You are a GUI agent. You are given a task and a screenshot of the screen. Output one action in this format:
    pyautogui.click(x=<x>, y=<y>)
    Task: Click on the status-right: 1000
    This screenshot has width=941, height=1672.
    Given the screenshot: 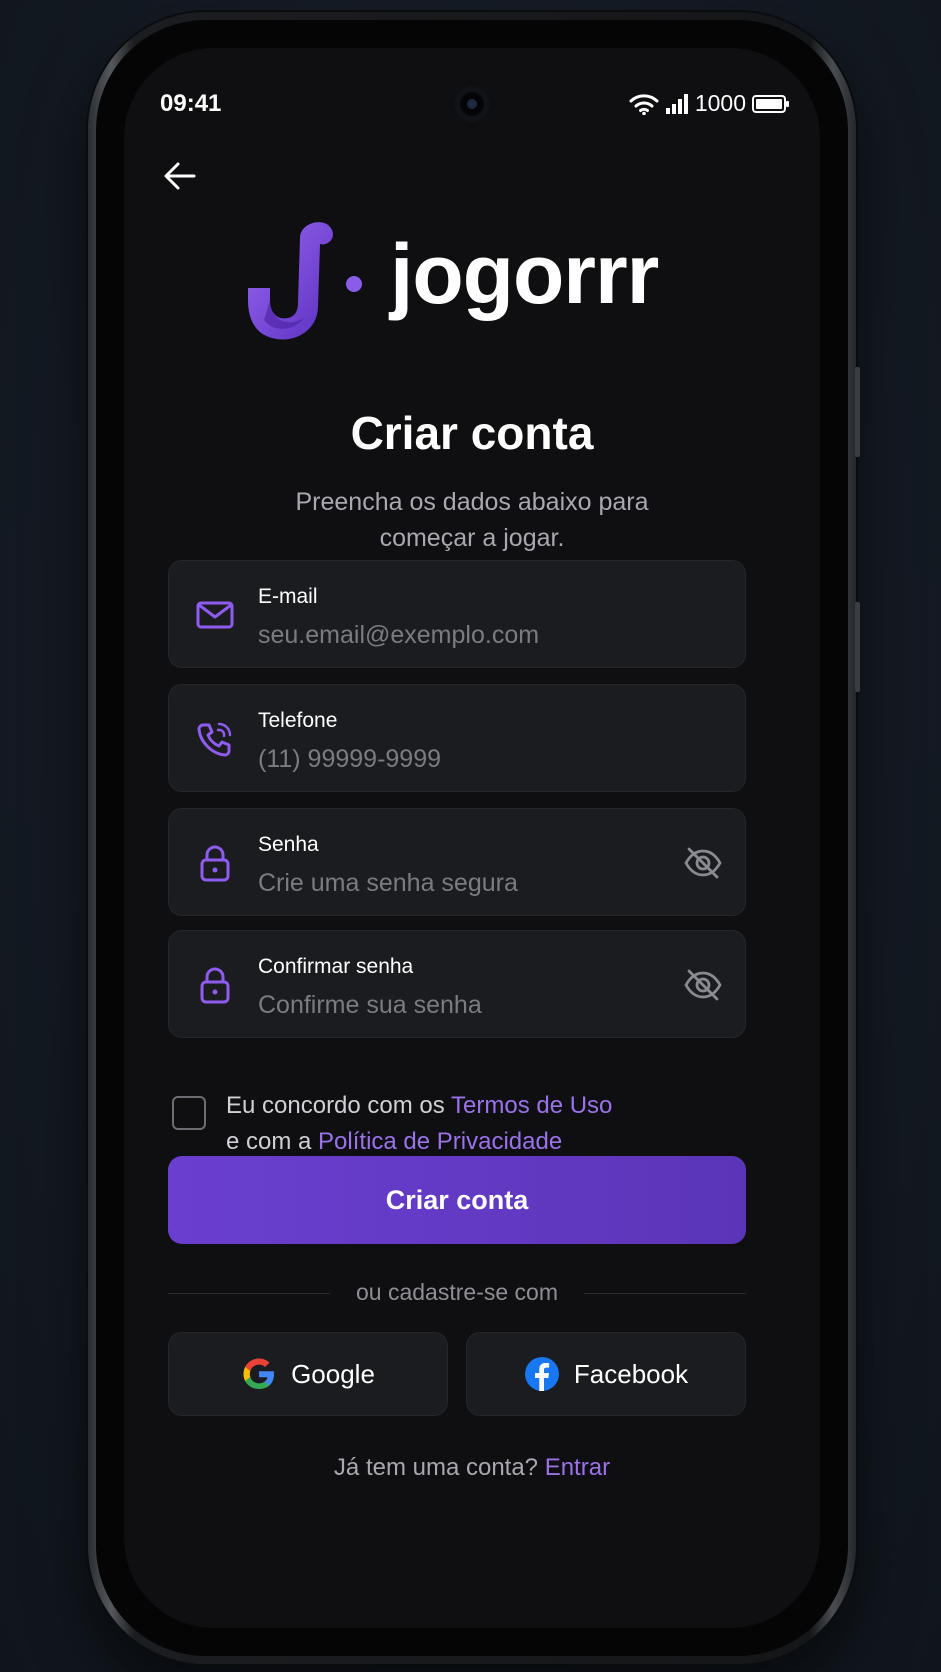 What is the action you would take?
    pyautogui.click(x=709, y=103)
    